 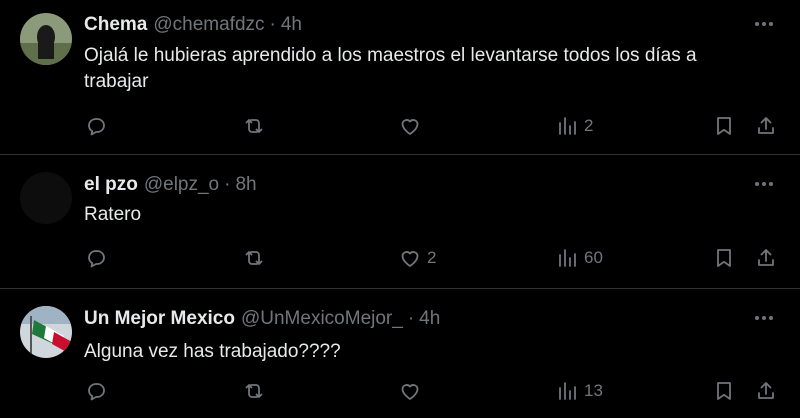 What do you see at coordinates (593, 257) in the screenshot?
I see `view-count: 60` at bounding box center [593, 257].